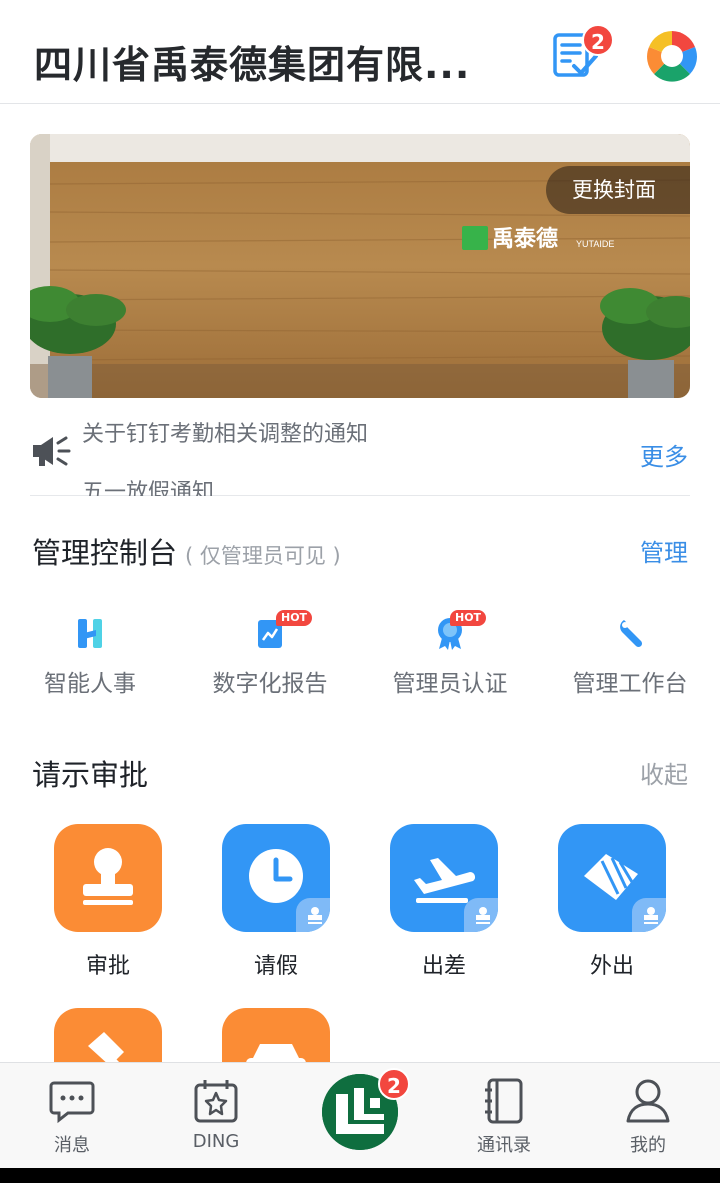  What do you see at coordinates (648, 1145) in the screenshot?
I see `tab-label: 我的` at bounding box center [648, 1145].